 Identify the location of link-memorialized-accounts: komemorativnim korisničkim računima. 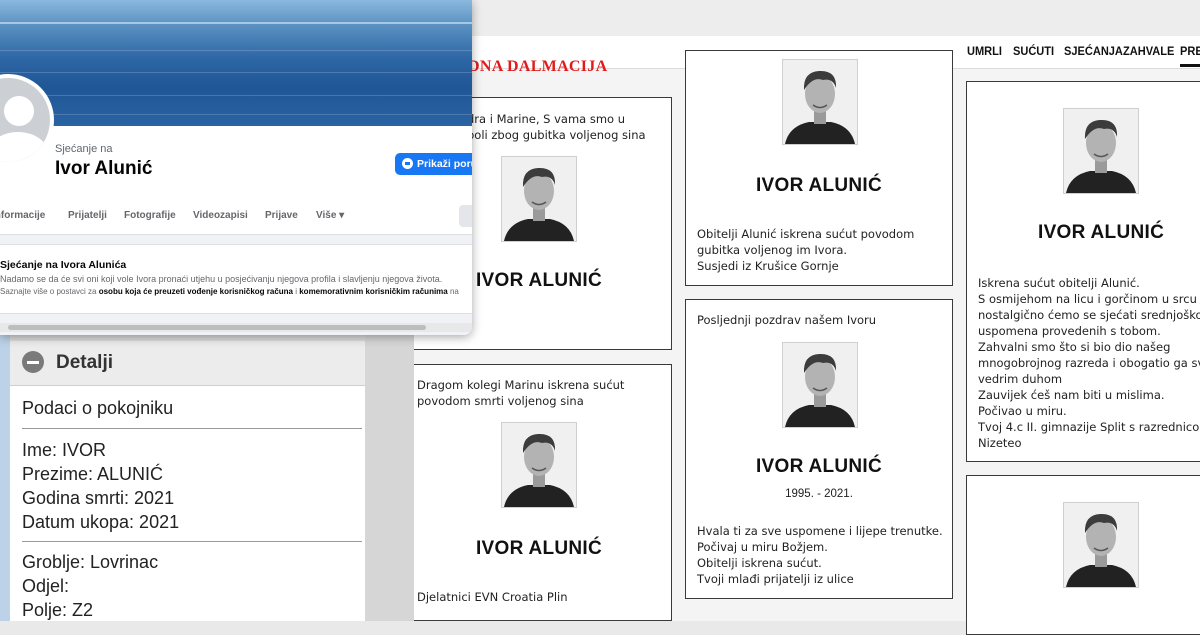
(373, 291).